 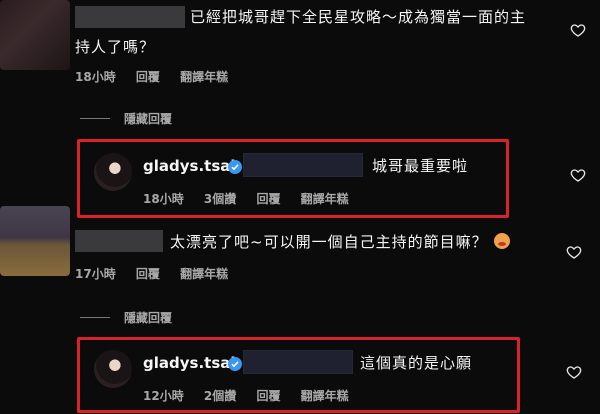 What do you see at coordinates (420, 166) in the screenshot?
I see `reply-text: 城哥最重要啦` at bounding box center [420, 166].